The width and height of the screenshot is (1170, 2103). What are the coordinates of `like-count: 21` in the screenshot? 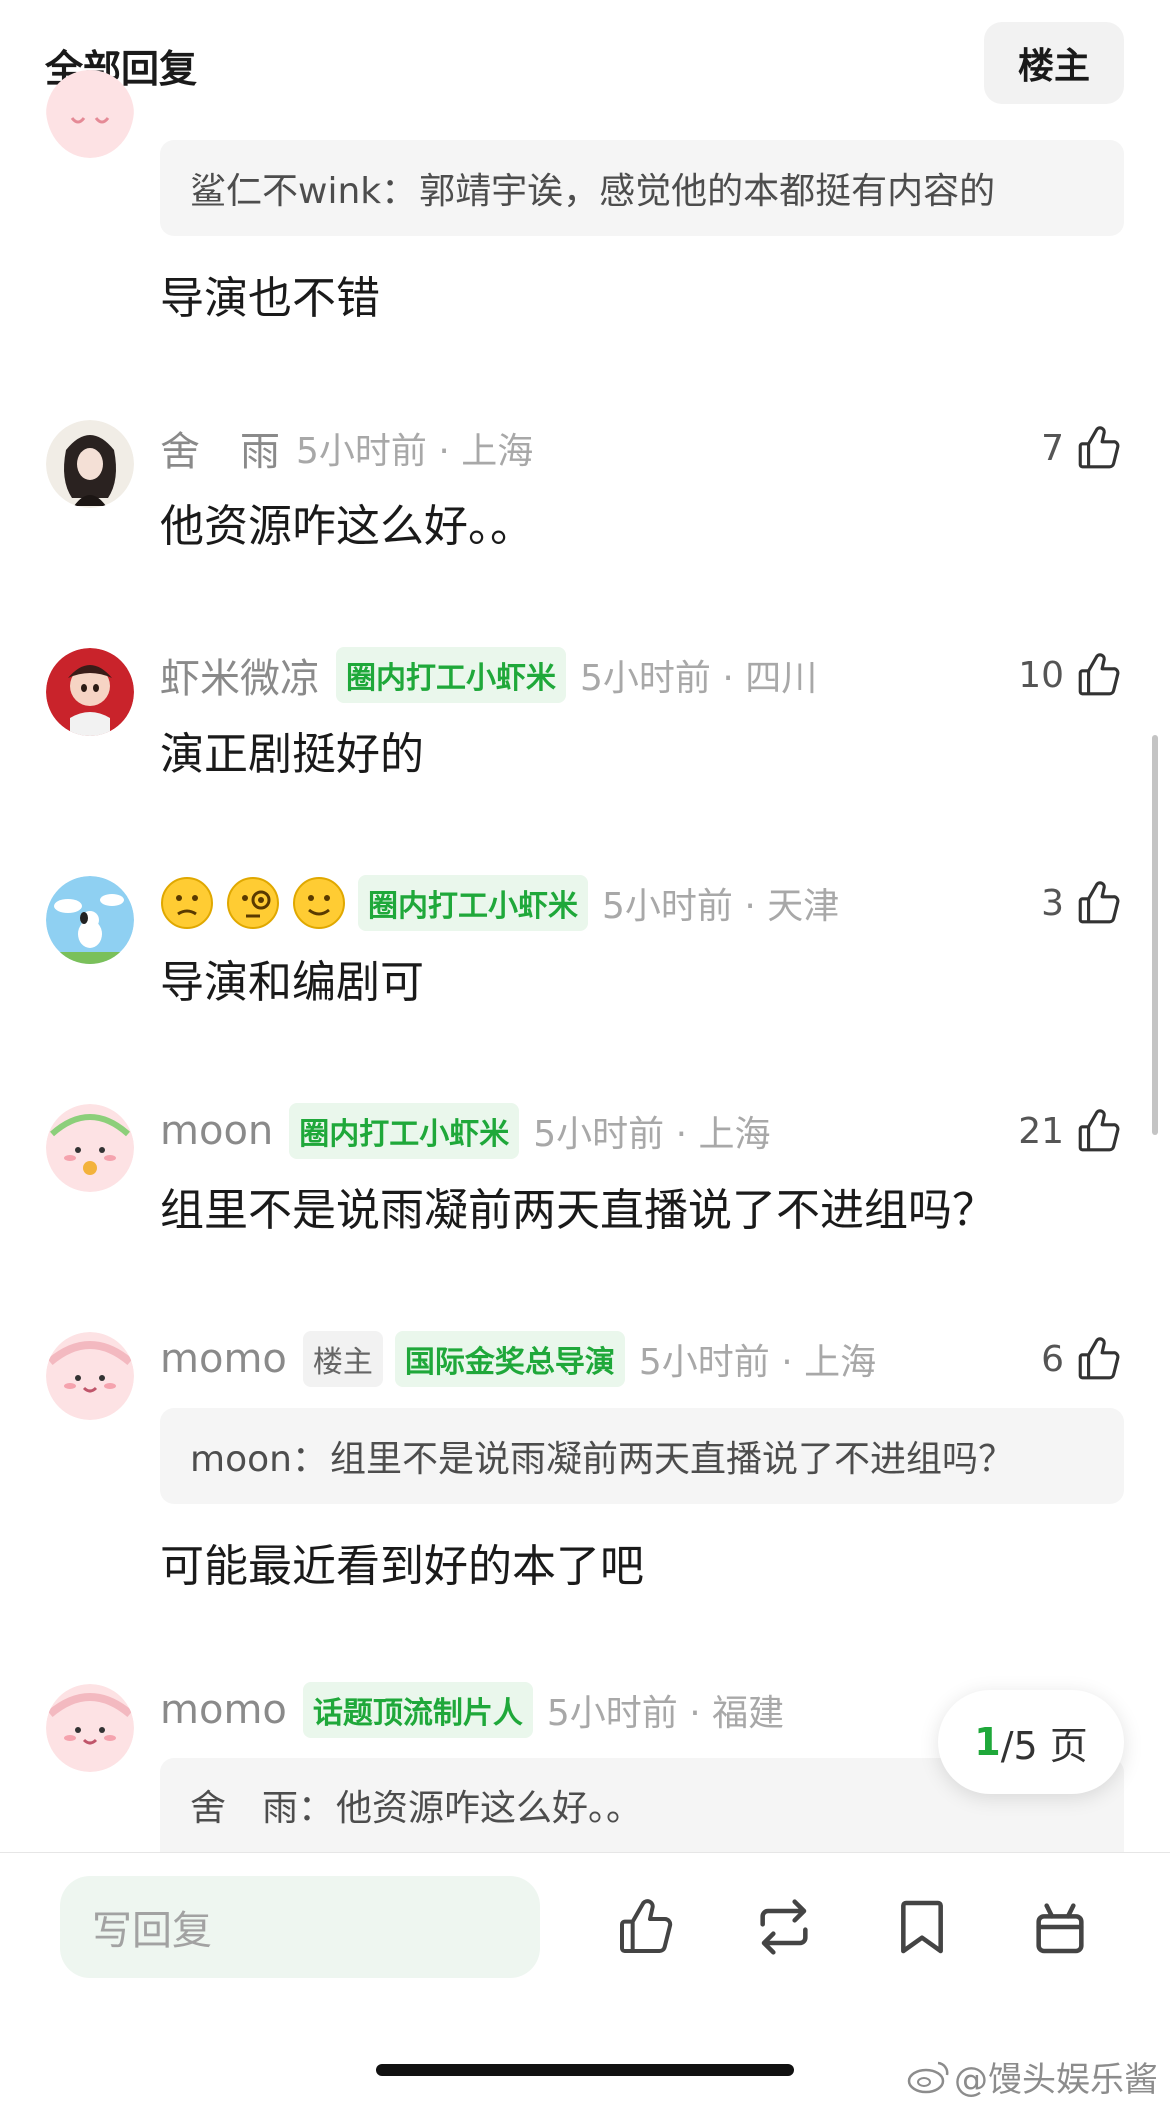 It's located at (1041, 1131).